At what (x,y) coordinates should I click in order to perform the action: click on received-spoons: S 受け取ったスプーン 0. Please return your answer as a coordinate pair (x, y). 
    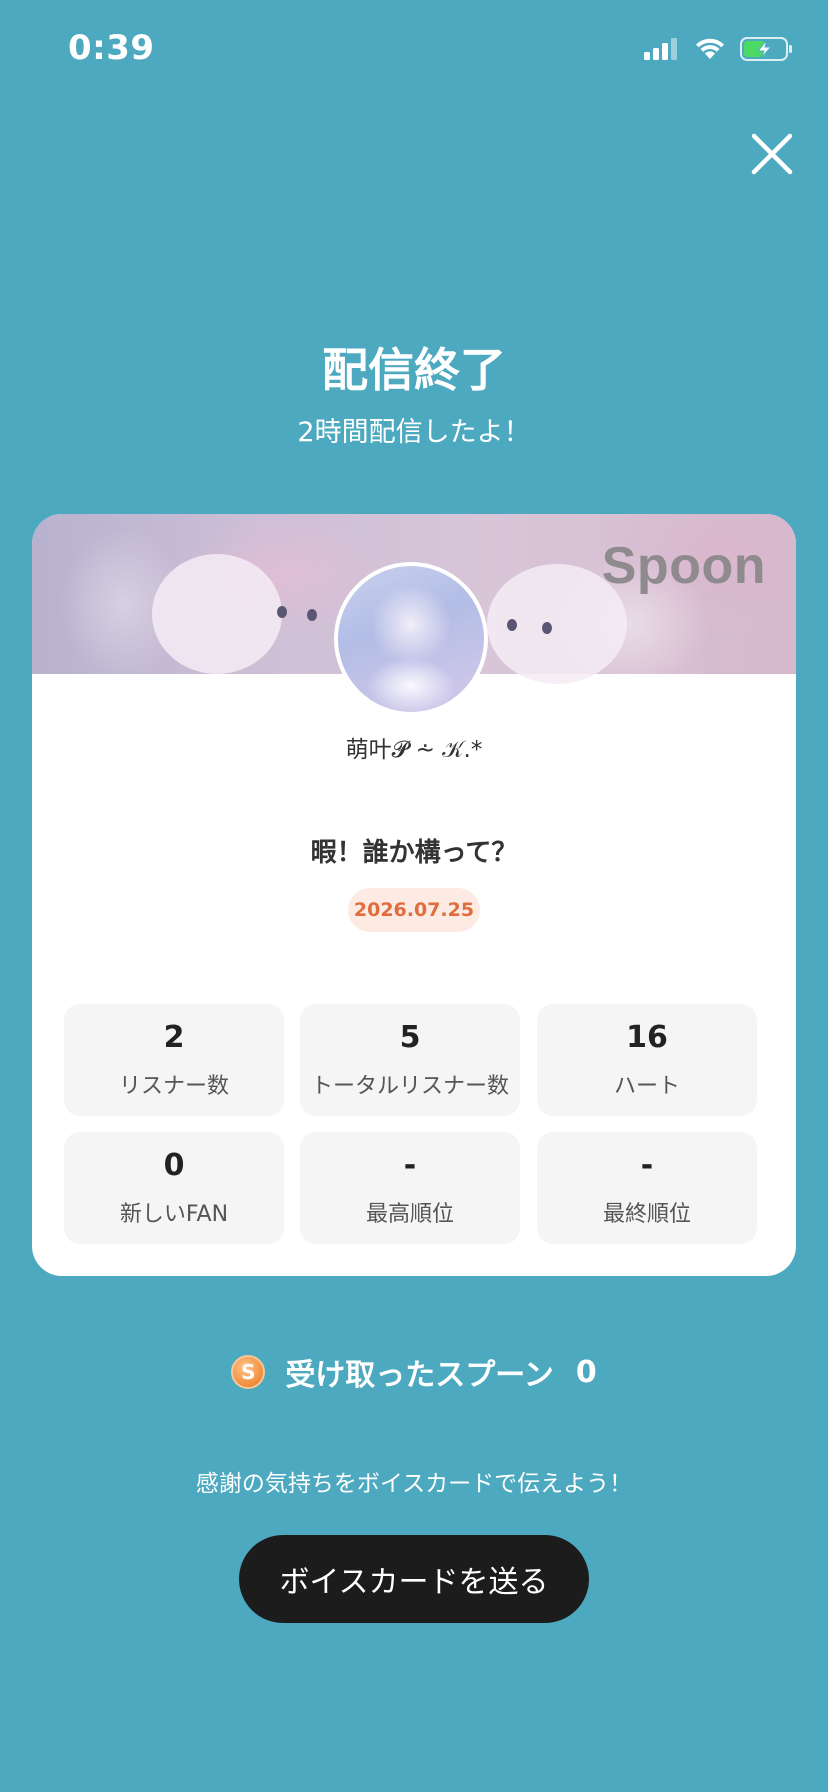
    Looking at the image, I should click on (414, 1372).